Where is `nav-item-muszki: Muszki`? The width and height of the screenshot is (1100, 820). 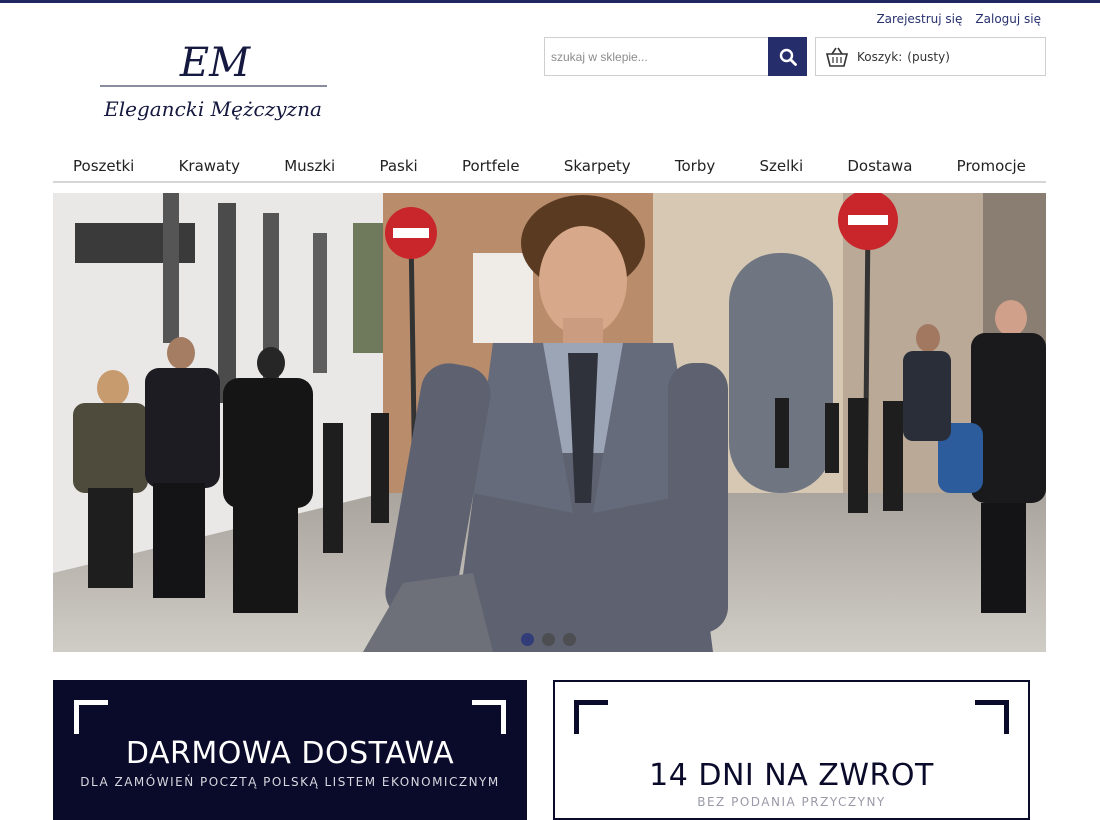 nav-item-muszki: Muszki is located at coordinates (309, 164).